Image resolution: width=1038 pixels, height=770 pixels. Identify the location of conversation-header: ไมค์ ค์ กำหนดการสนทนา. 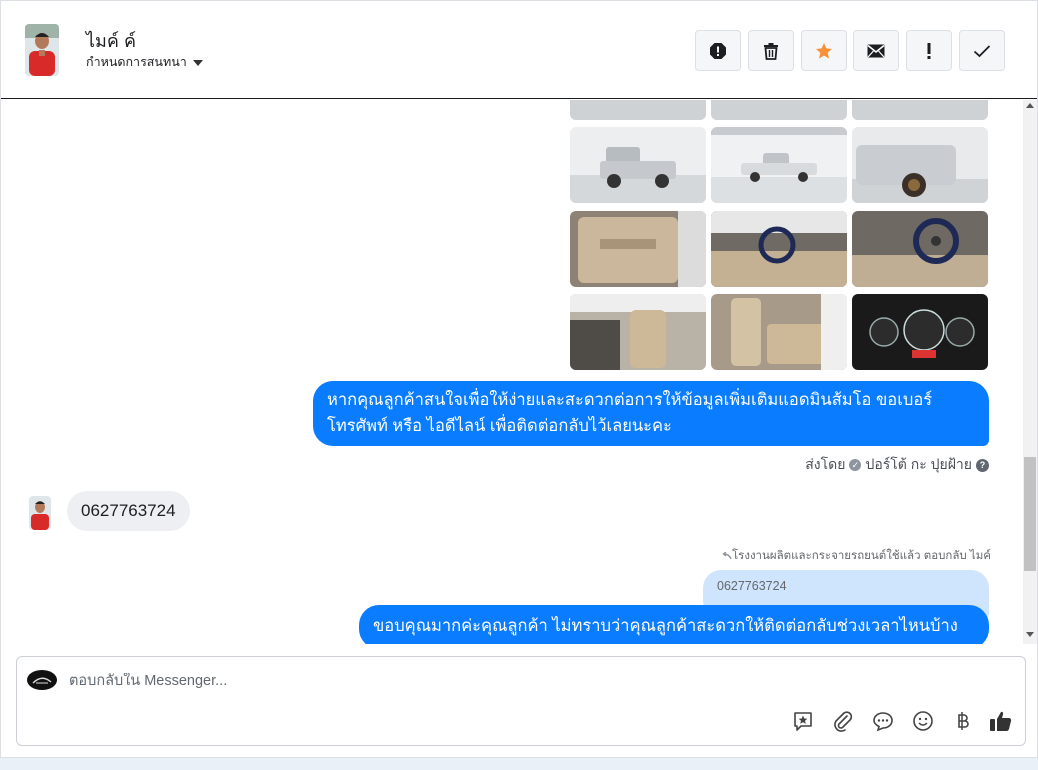
(519, 50).